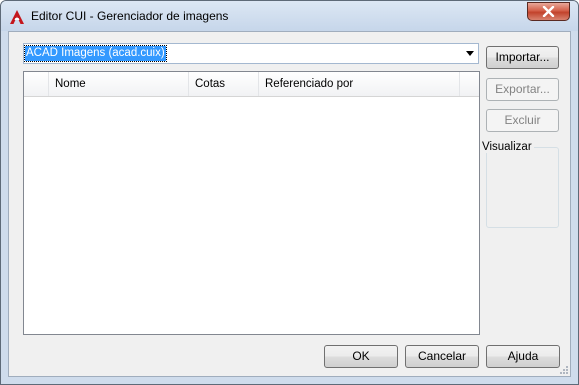 The height and width of the screenshot is (385, 579). What do you see at coordinates (442, 356) in the screenshot?
I see `cancel-button: Cancelar` at bounding box center [442, 356].